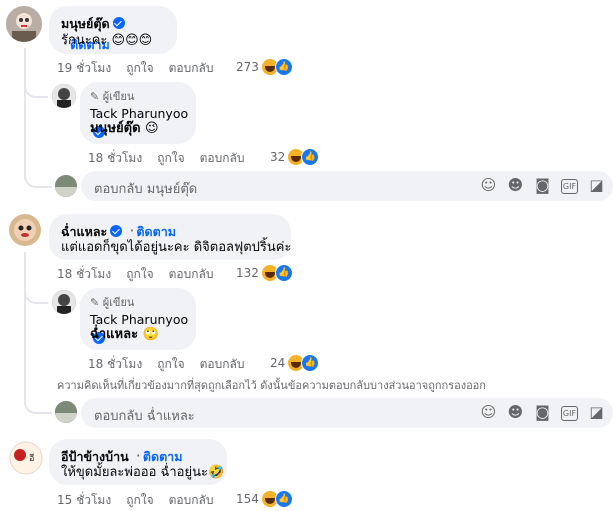 This screenshot has width=615, height=511. Describe the element at coordinates (31, 458) in the screenshot. I see `svg-text: อี` at that location.